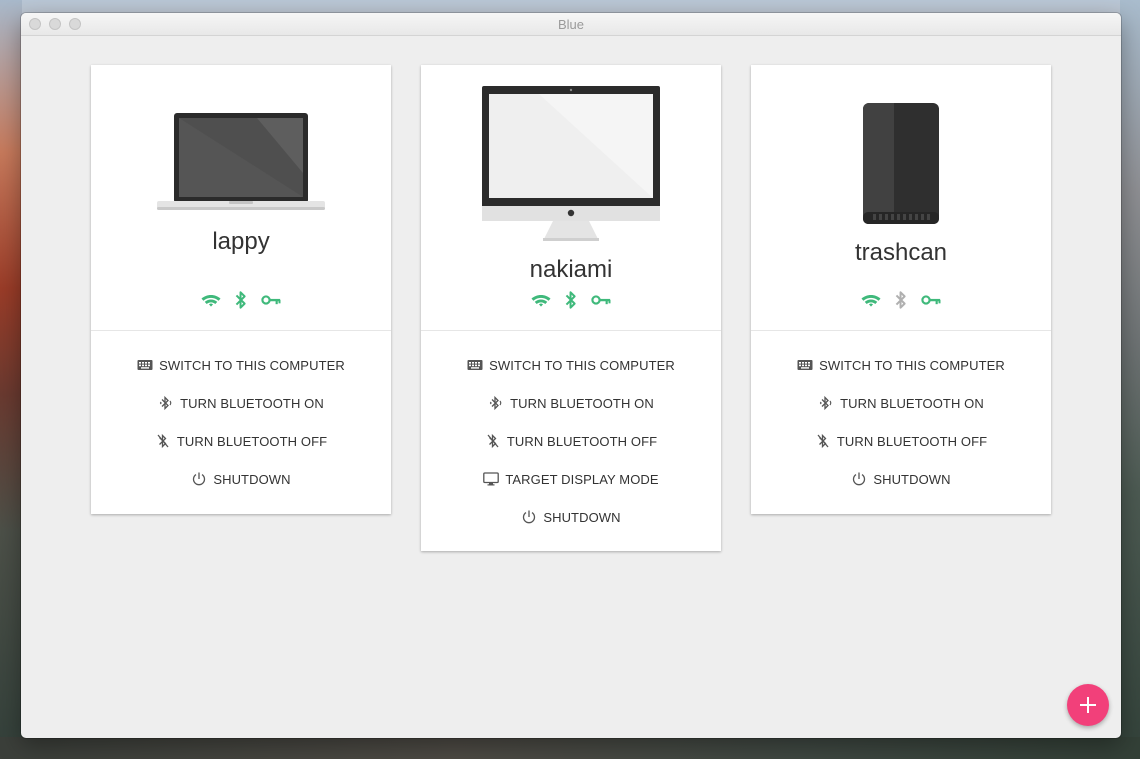  I want to click on imac-icon, so click(571, 163).